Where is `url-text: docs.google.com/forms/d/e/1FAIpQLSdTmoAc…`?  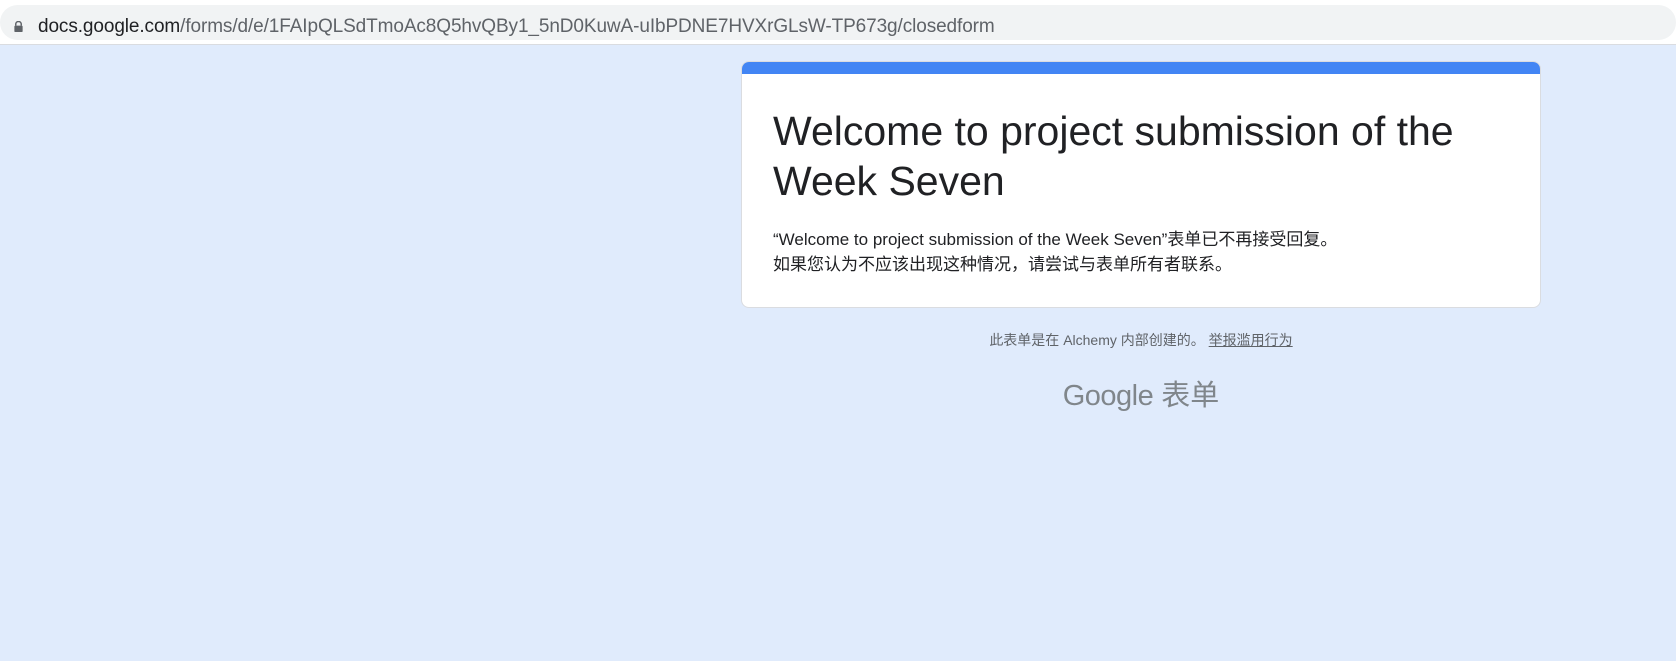 url-text: docs.google.com/forms/d/e/1FAIpQLSdTmoAc… is located at coordinates (516, 27).